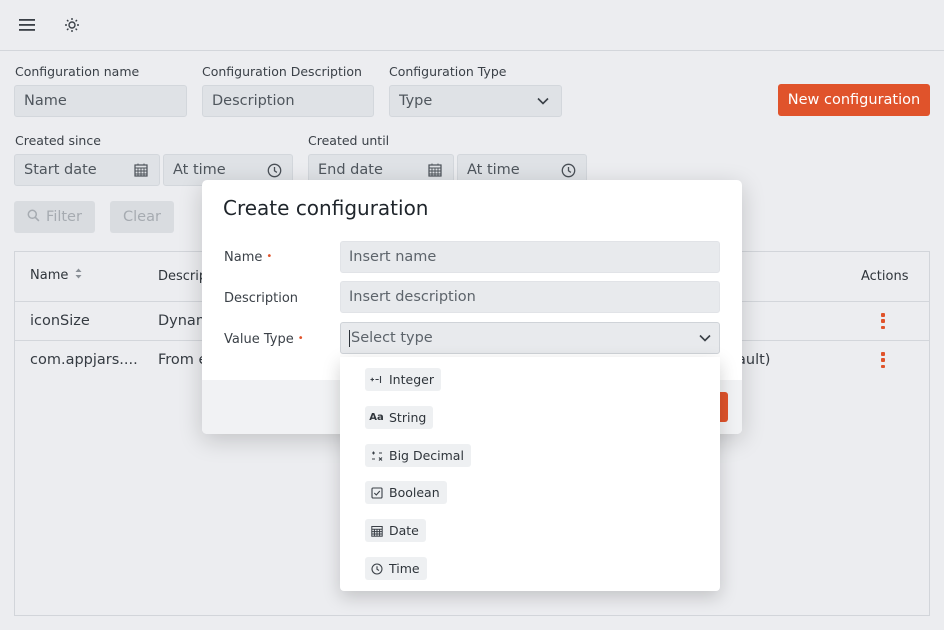  What do you see at coordinates (56, 275) in the screenshot?
I see `column-header-name: Name` at bounding box center [56, 275].